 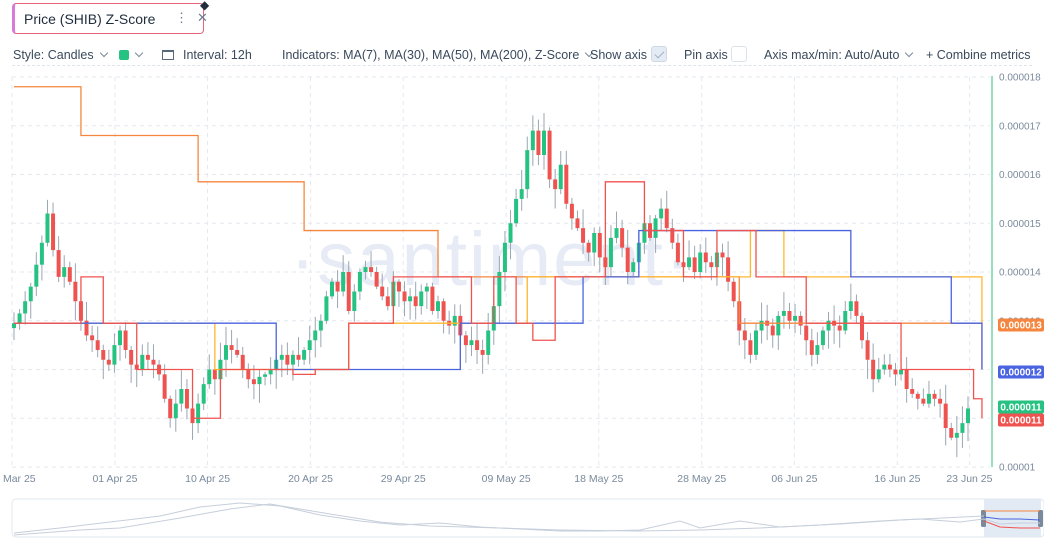 I want to click on x-tick-label: 22 Mar 25, so click(x=18, y=479).